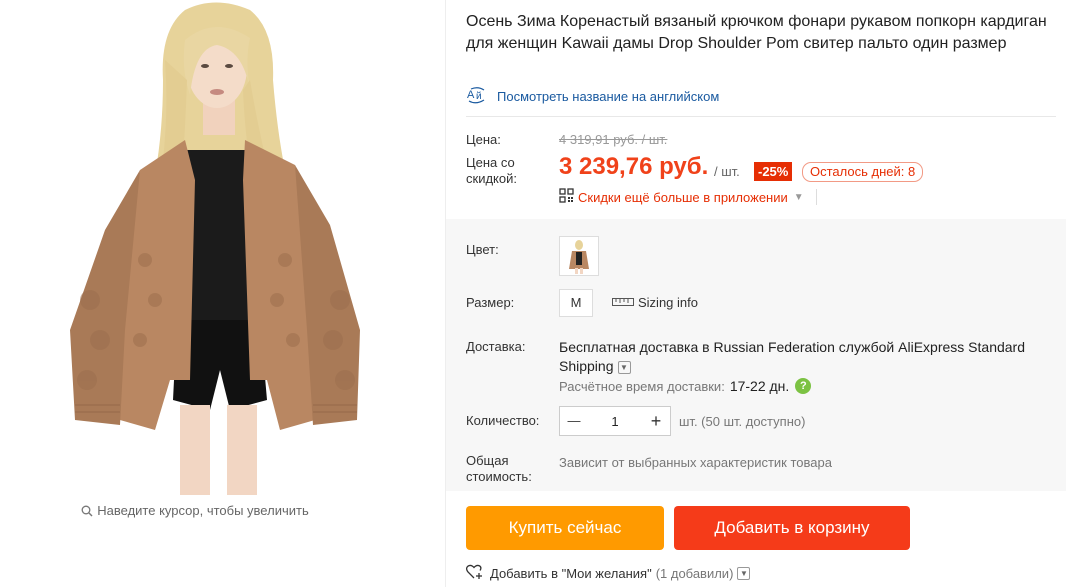 The height and width of the screenshot is (587, 1066). Describe the element at coordinates (471, 95) in the screenshot. I see `svg-text: A` at that location.